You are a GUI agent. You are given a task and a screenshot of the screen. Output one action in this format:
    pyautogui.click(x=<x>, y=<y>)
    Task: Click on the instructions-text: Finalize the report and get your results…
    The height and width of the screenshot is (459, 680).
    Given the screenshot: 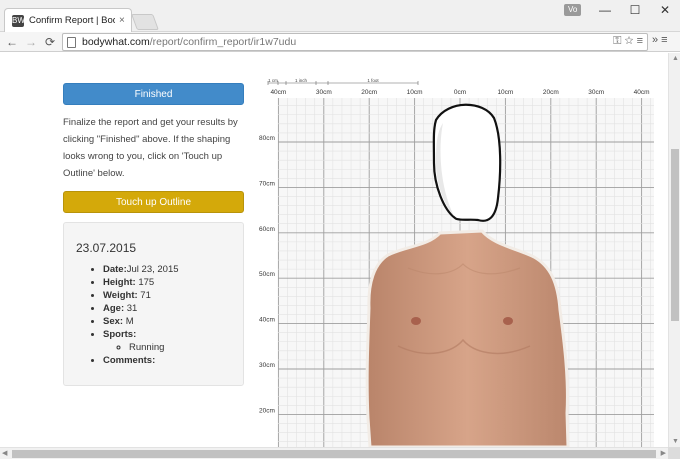 What is the action you would take?
    pyautogui.click(x=150, y=148)
    